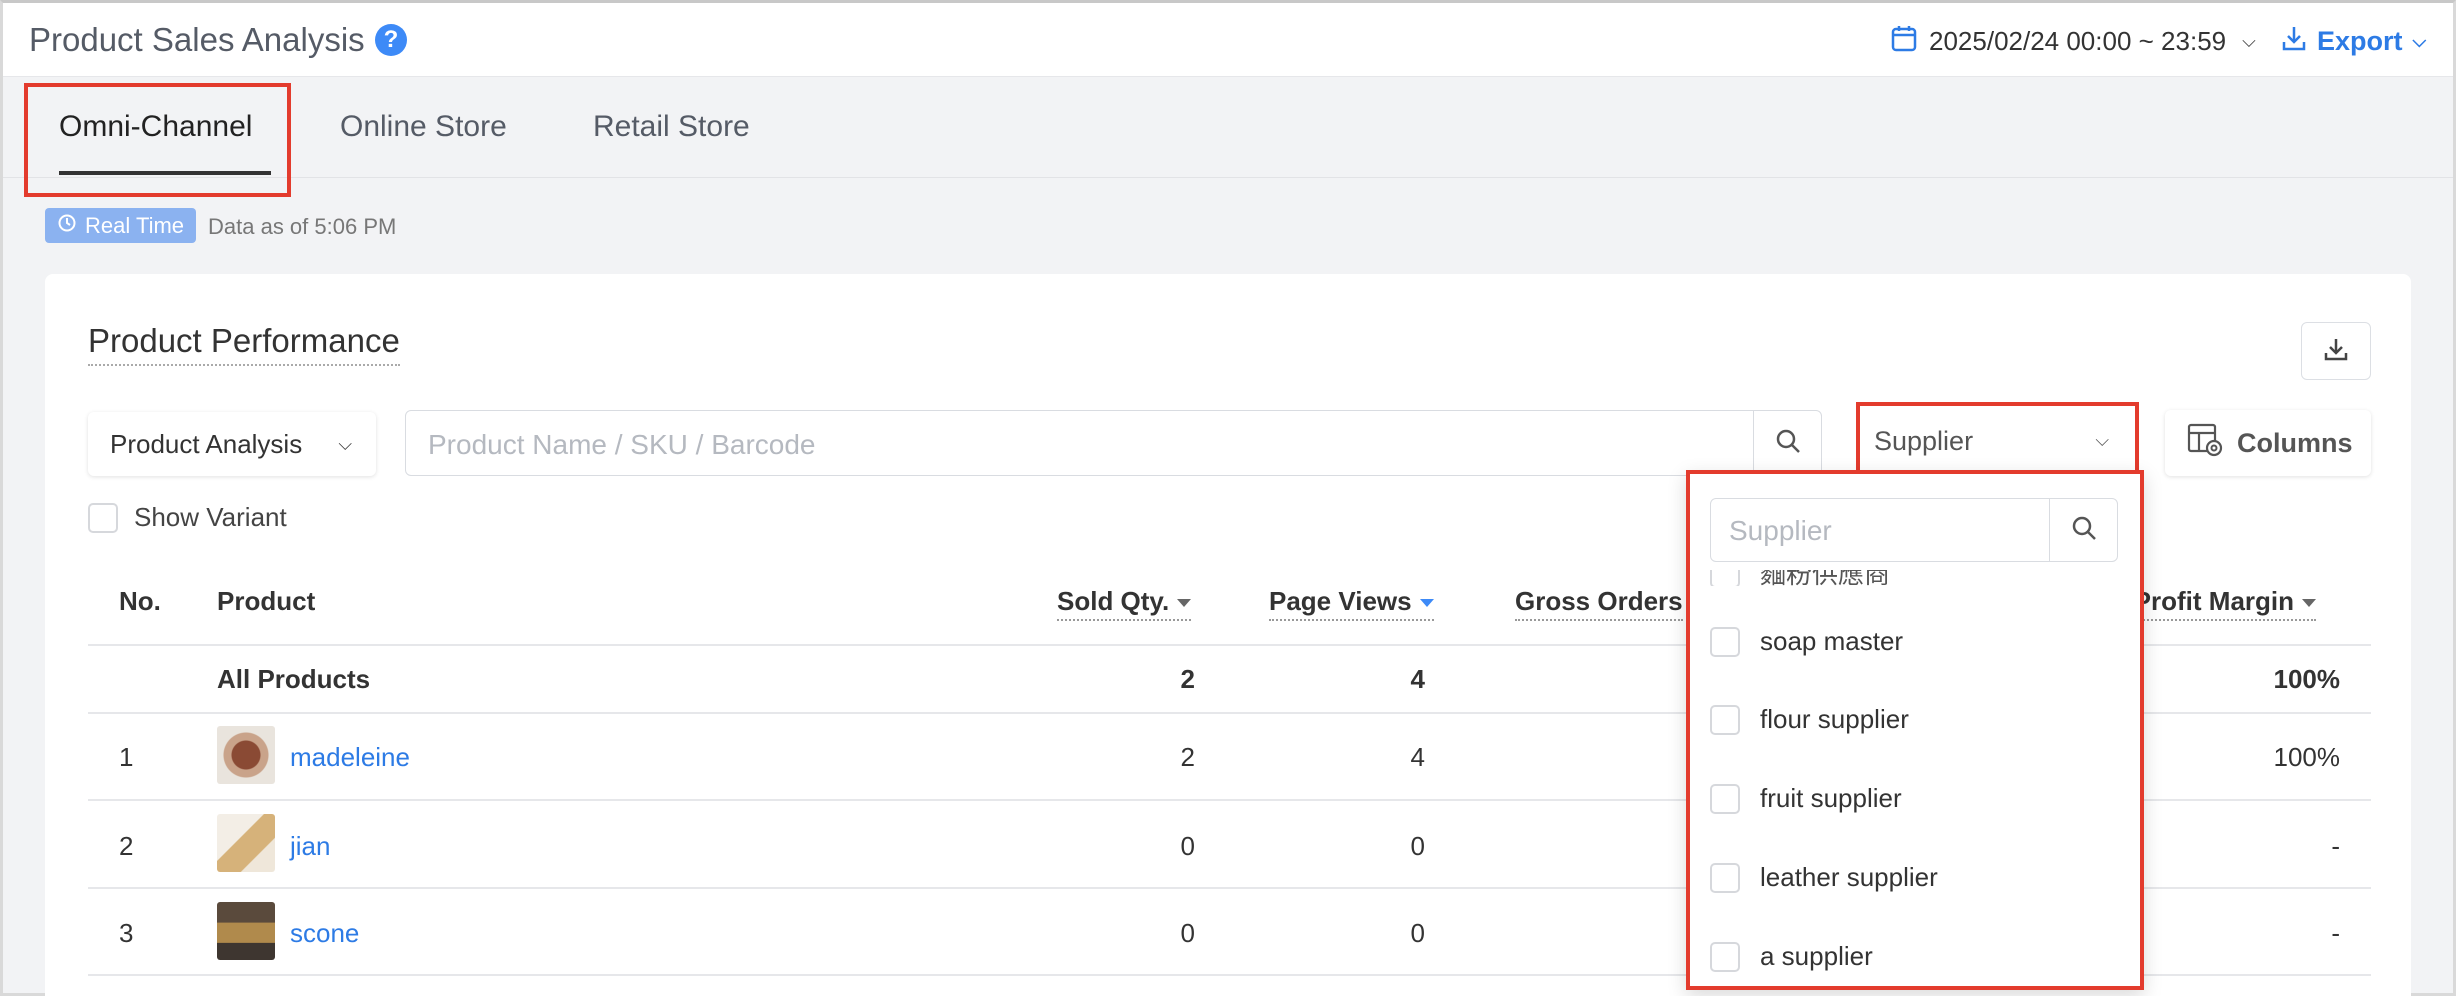  Describe the element at coordinates (244, 344) in the screenshot. I see `card-title: Product Performance` at that location.